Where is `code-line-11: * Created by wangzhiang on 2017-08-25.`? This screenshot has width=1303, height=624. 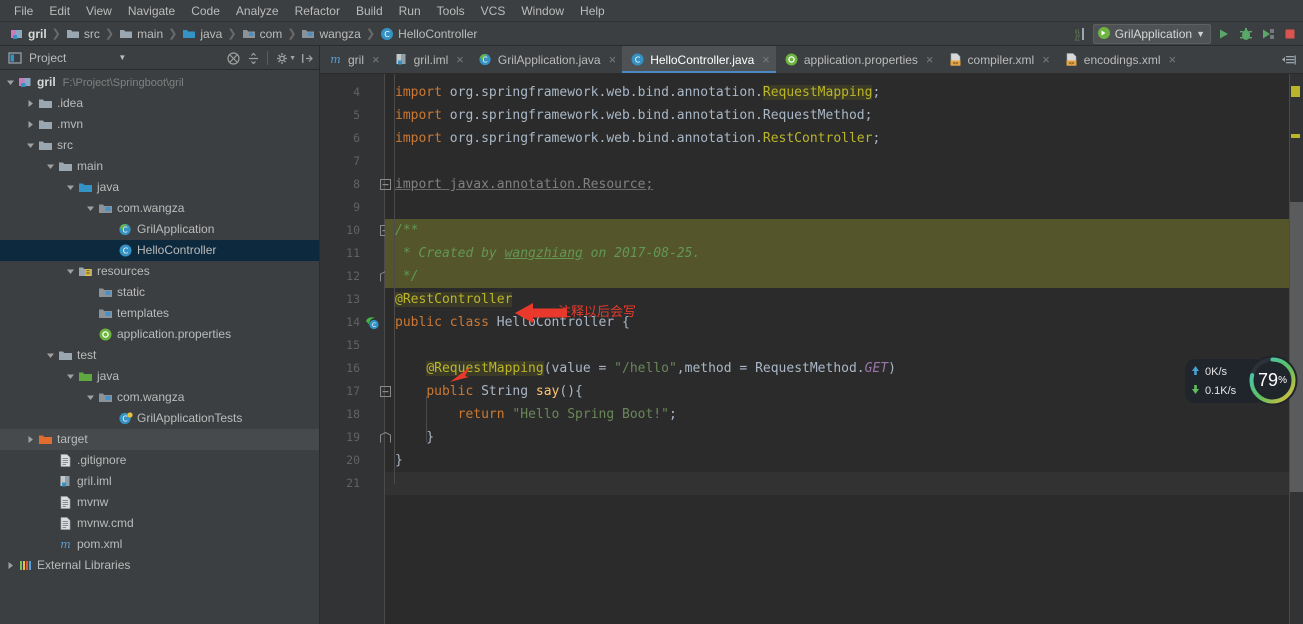
code-line-11: * Created by wangzhiang on 2017-08-25. is located at coordinates (844, 253).